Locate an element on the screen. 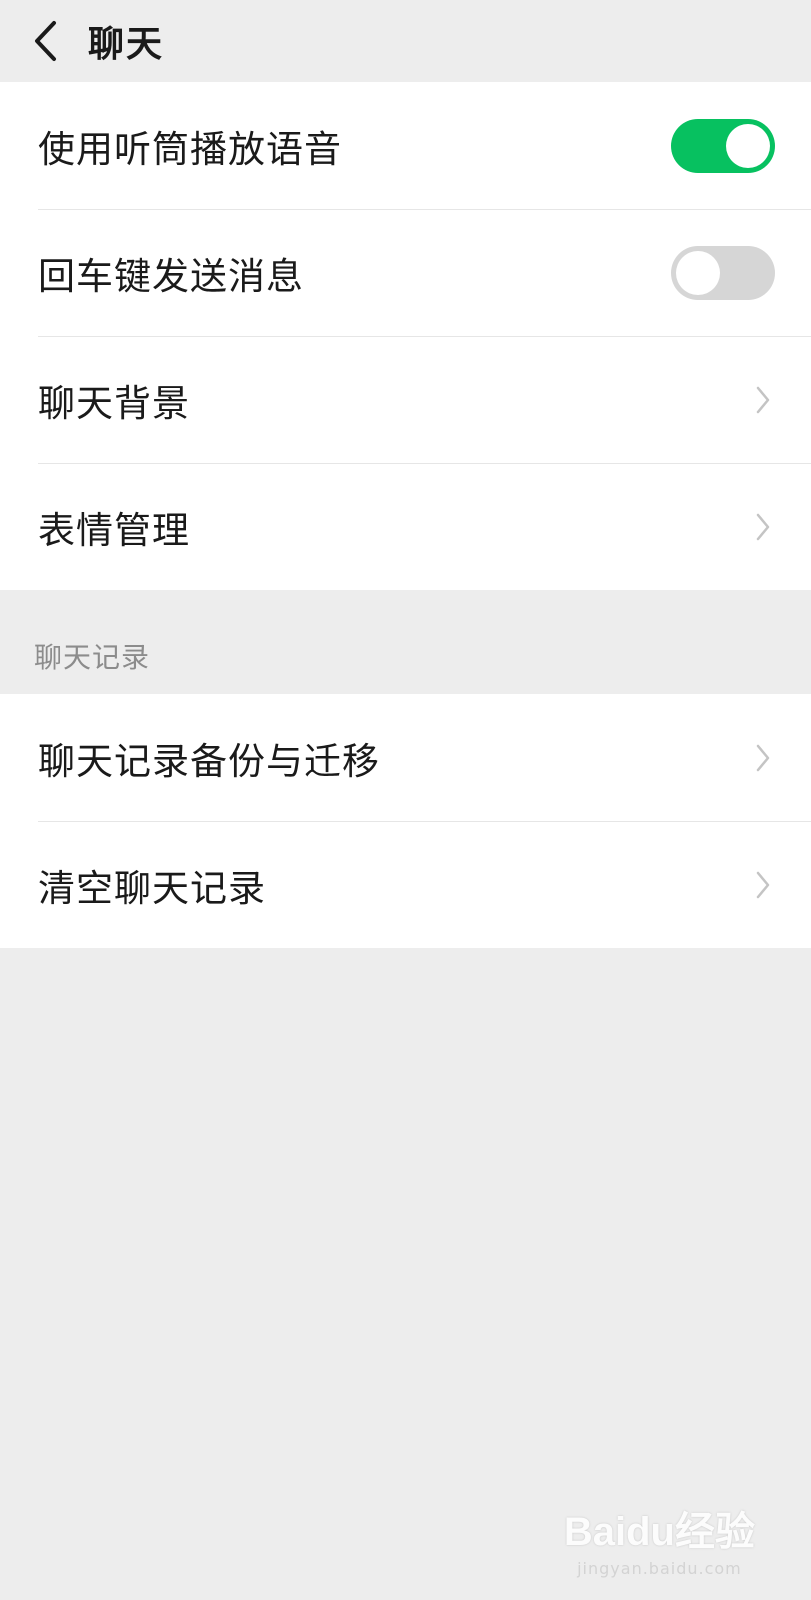 This screenshot has width=811, height=1600. setting-row-enter-send: 回车键发送消息 is located at coordinates (405, 272).